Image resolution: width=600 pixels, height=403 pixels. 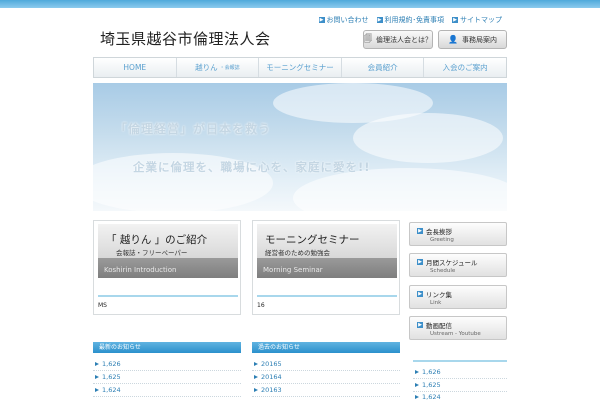 What do you see at coordinates (271, 390) in the screenshot?
I see `list-item-label: 20163` at bounding box center [271, 390].